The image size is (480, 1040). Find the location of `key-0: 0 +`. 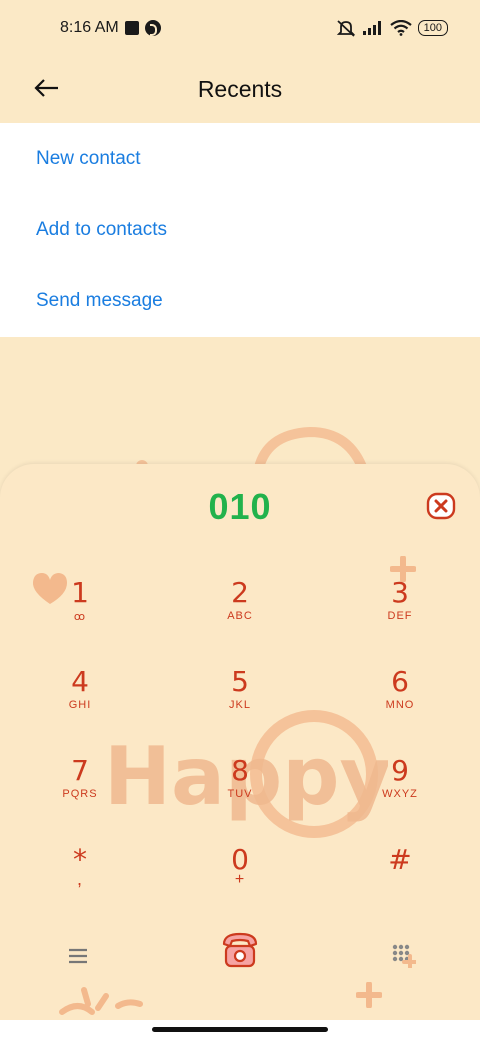

key-0: 0 + is located at coordinates (240, 880).